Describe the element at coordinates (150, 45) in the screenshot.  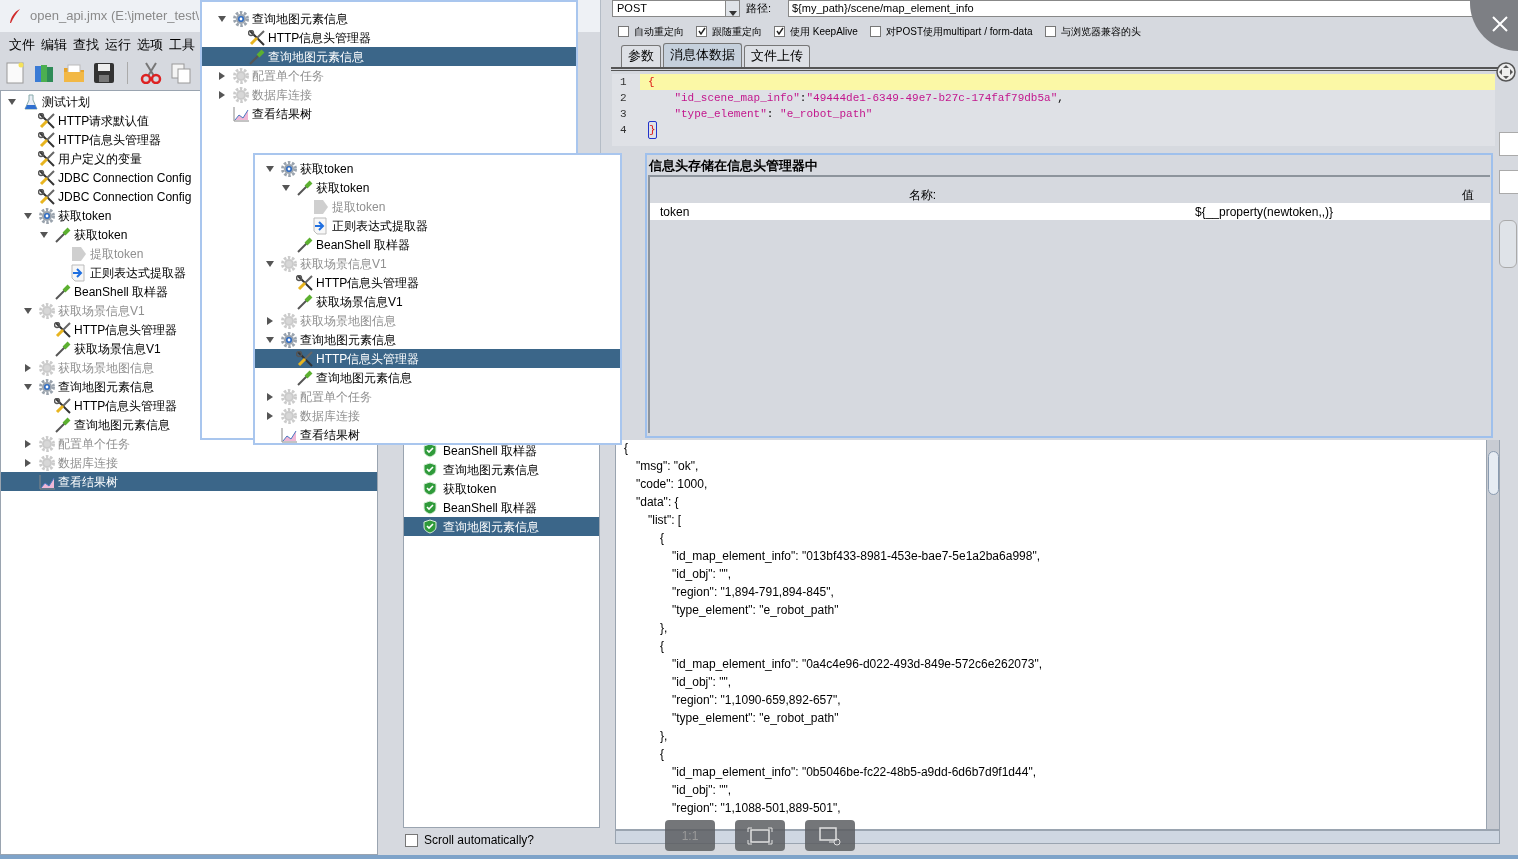
I see `menu-item: 选项` at that location.